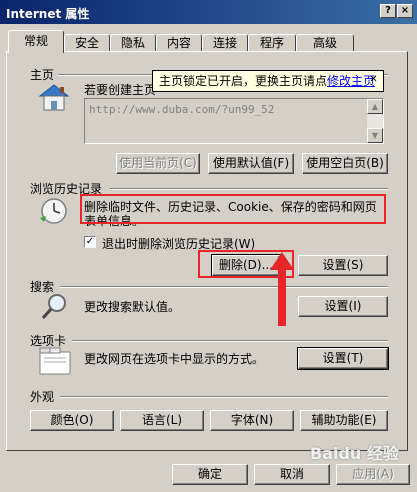 The width and height of the screenshot is (417, 492). Describe the element at coordinates (72, 420) in the screenshot. I see `colors-button: 颜色(O)` at that location.